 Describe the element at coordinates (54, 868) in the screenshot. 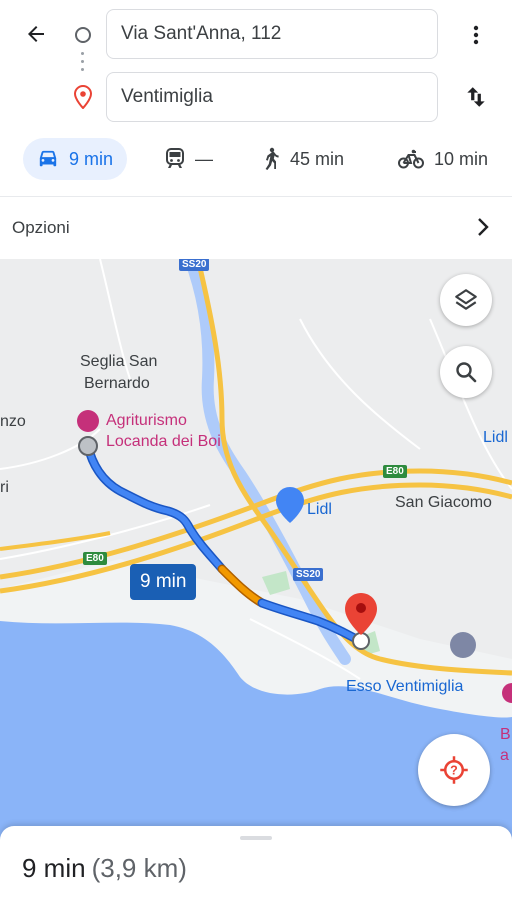

I see `route-duration: 9 min` at that location.